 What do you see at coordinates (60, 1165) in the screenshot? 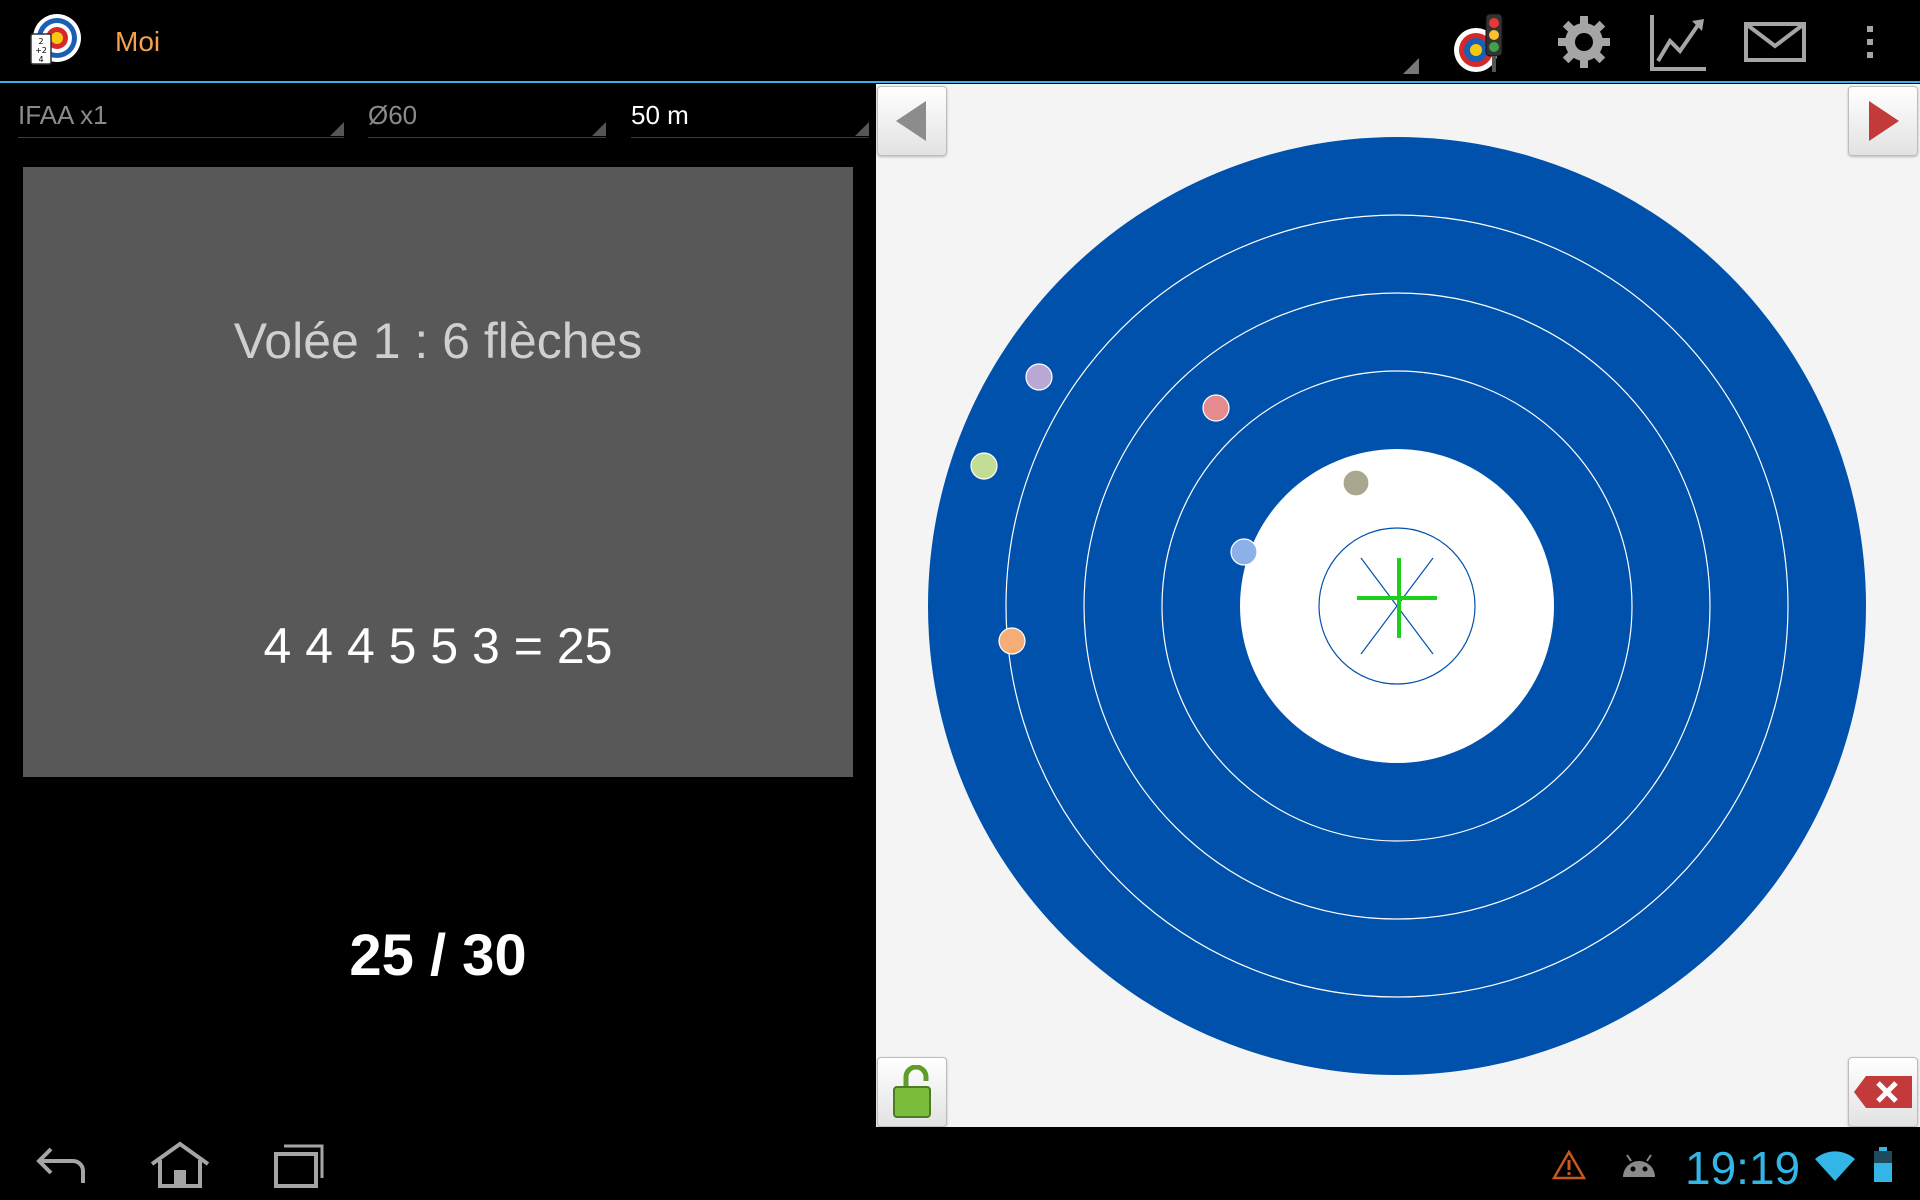
I see `back-icon` at bounding box center [60, 1165].